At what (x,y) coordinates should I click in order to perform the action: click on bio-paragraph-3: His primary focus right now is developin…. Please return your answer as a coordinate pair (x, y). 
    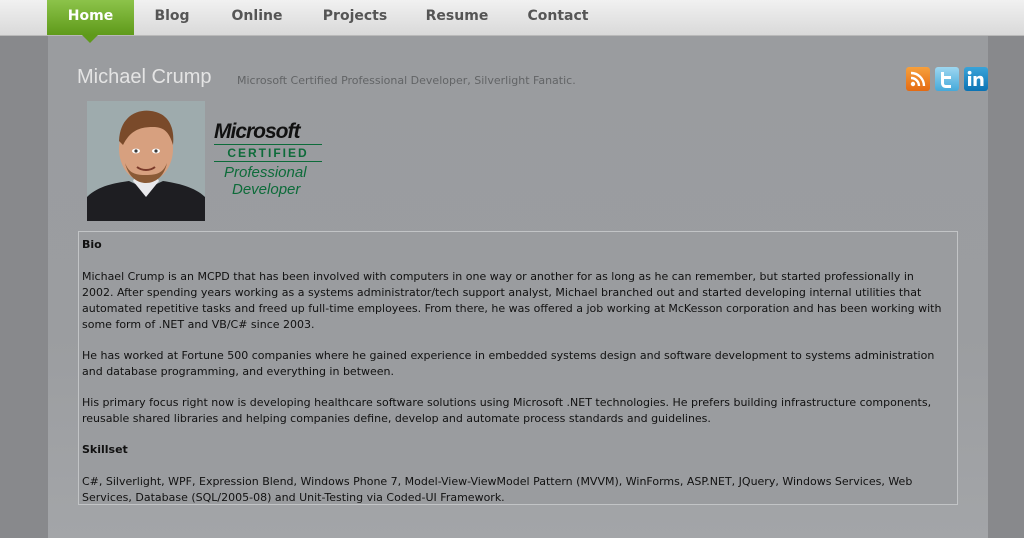
    Looking at the image, I should click on (507, 410).